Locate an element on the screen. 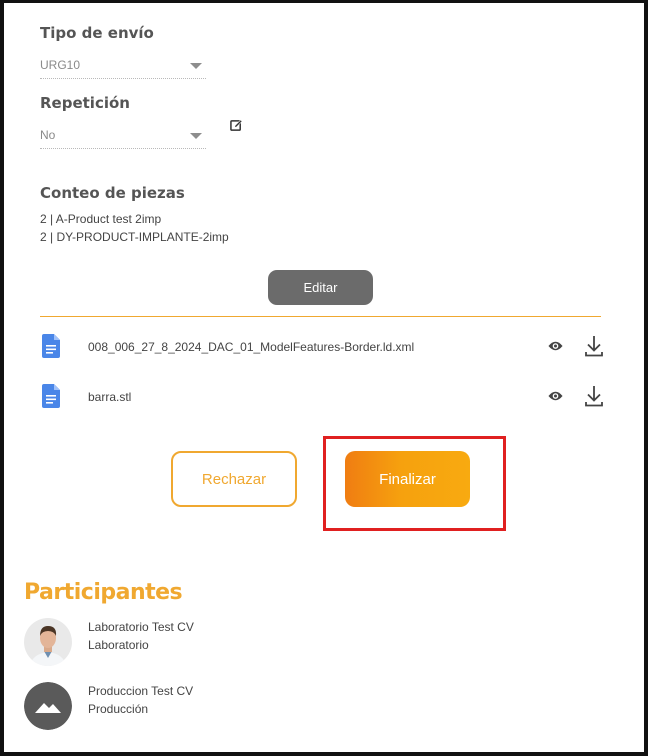 Image resolution: width=648 pixels, height=756 pixels. shipping-type-select: URG10 is located at coordinates (123, 67).